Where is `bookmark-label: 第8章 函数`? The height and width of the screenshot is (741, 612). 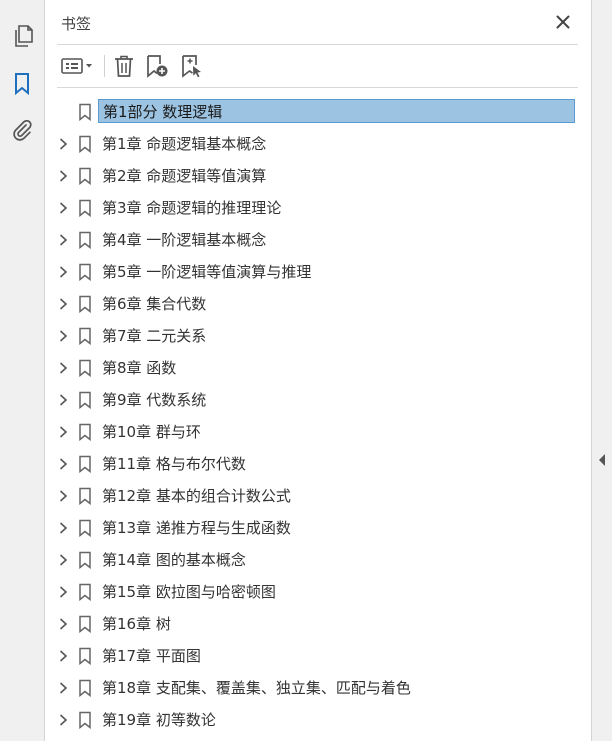
bookmark-label: 第8章 函数 is located at coordinates (139, 368).